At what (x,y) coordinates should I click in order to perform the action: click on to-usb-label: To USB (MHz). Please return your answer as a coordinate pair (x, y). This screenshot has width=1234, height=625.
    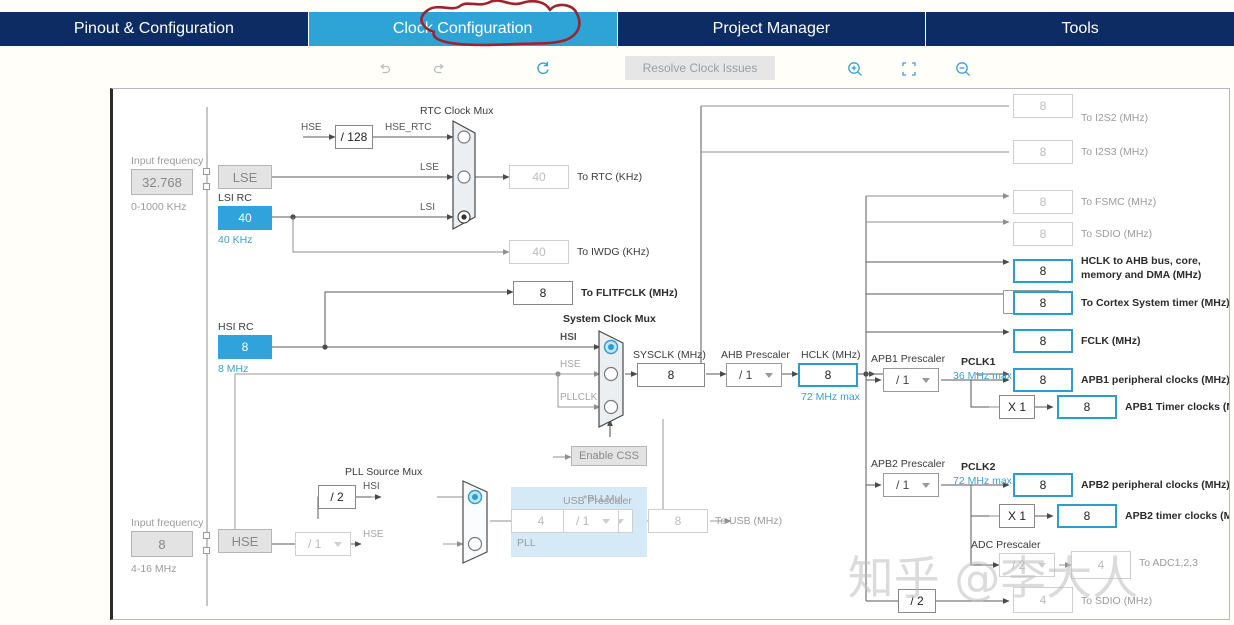
    Looking at the image, I should click on (749, 521).